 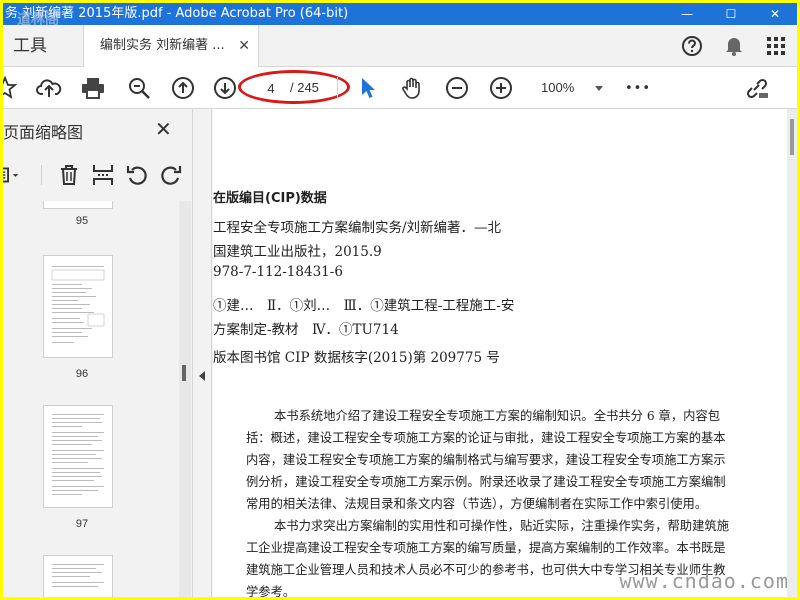 I want to click on panel-collapse-strip, so click(x=203, y=353).